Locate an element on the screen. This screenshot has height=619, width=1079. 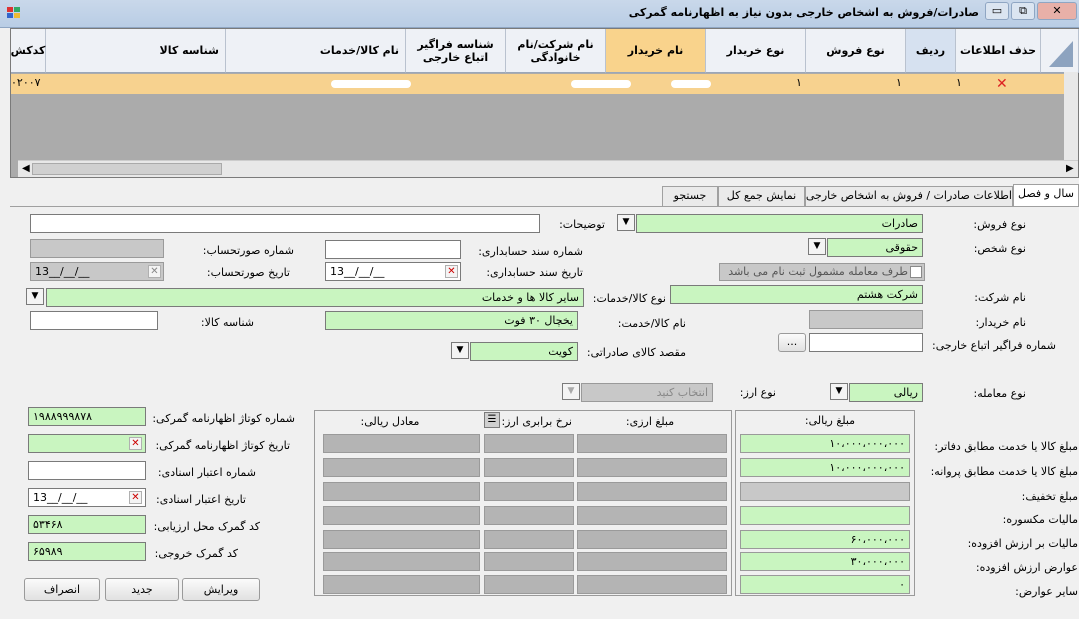
acc-doc-date-input: 13__/__/__ is located at coordinates (393, 271).